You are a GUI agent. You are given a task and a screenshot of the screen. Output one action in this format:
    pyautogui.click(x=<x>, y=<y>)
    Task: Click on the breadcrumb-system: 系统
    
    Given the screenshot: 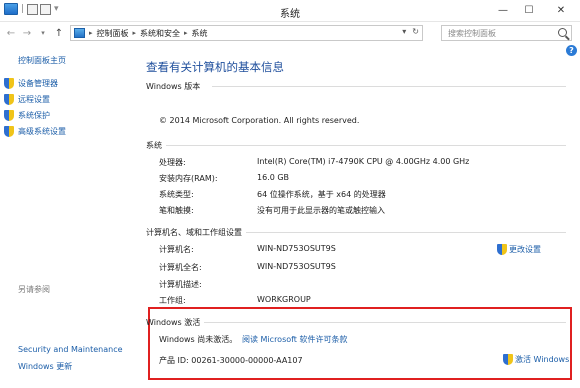 What is the action you would take?
    pyautogui.click(x=200, y=33)
    